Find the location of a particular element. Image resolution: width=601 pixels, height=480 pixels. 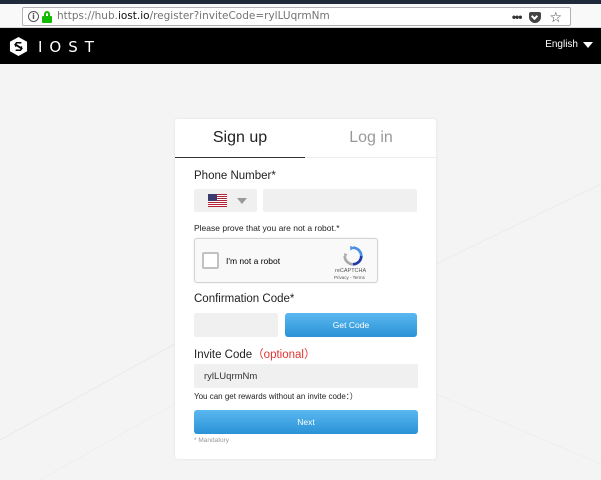

invite-label: Invite Code（optional） is located at coordinates (254, 354).